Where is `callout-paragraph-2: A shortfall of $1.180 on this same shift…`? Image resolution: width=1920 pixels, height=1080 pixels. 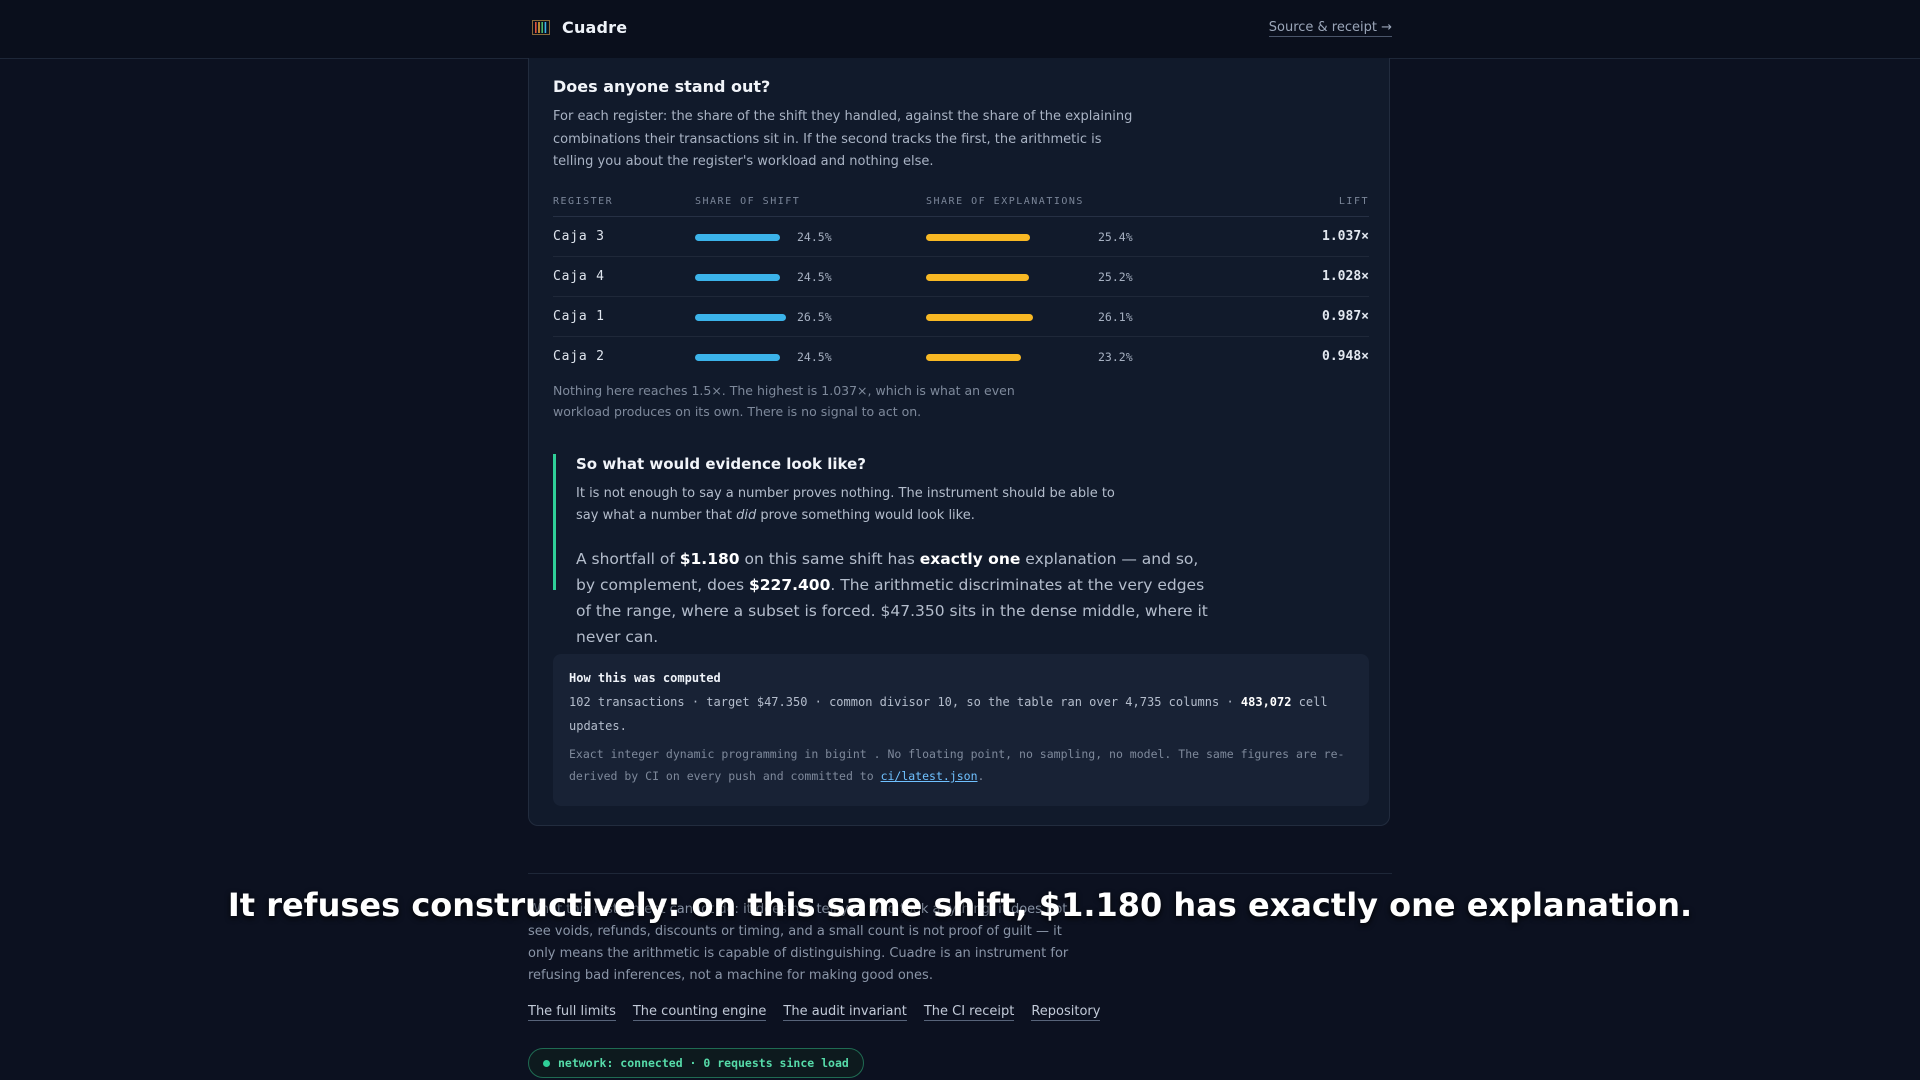
callout-paragraph-2: A shortfall of $1.180 on this same shift… is located at coordinates (892, 598).